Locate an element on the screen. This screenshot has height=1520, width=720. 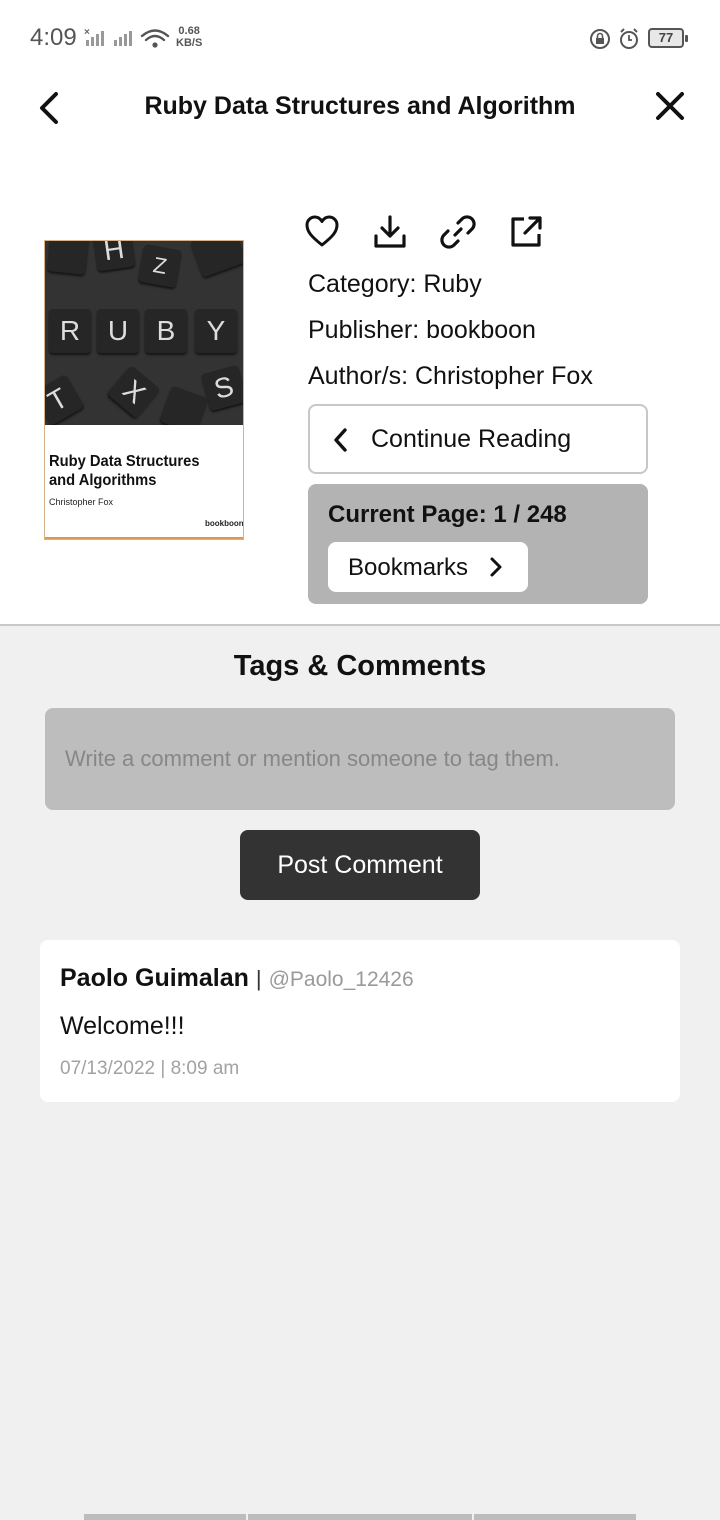
book-category: Category: Ruby is located at coordinates (395, 284).